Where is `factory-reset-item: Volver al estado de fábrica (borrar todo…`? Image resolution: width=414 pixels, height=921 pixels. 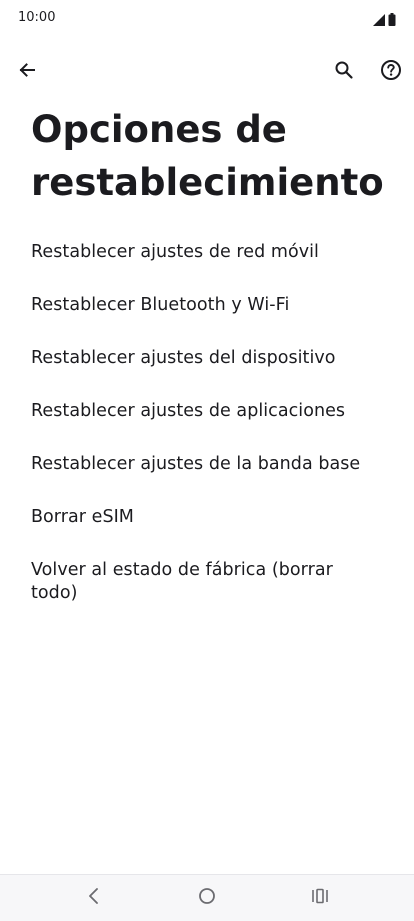 factory-reset-item: Volver al estado de fábrica (borrar todo… is located at coordinates (207, 582).